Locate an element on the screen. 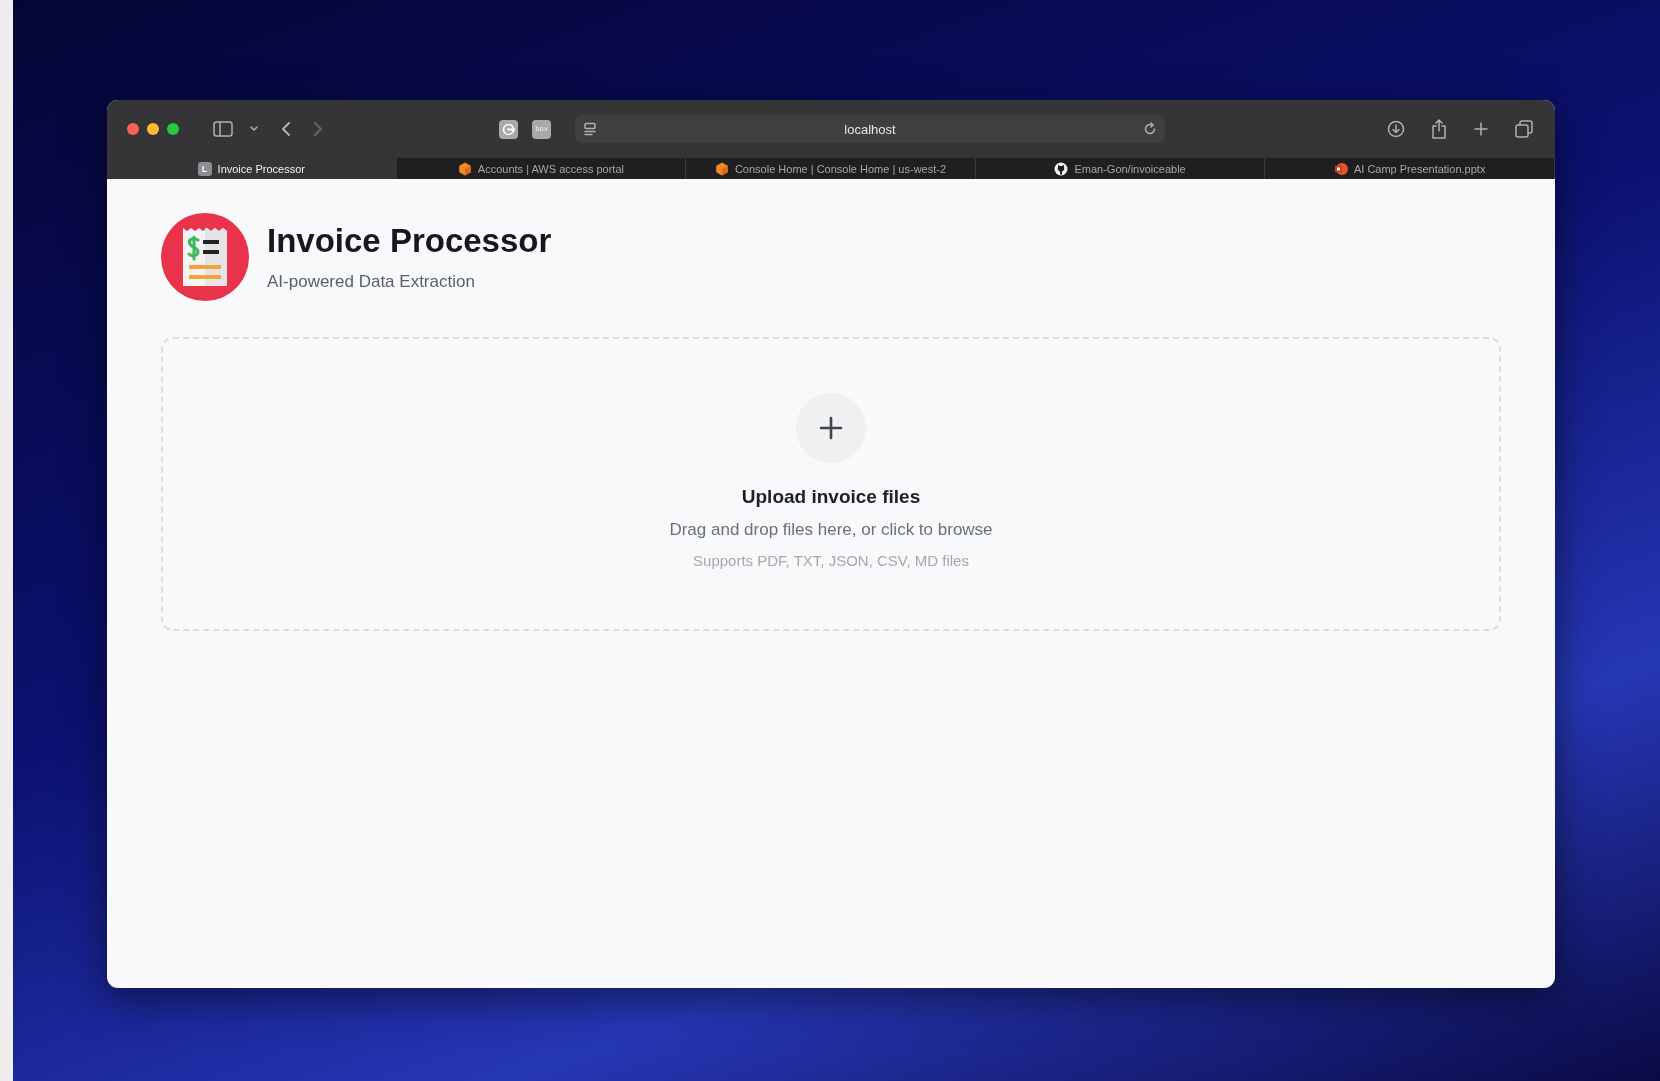 The image size is (1660, 1081). share-button is located at coordinates (1439, 129).